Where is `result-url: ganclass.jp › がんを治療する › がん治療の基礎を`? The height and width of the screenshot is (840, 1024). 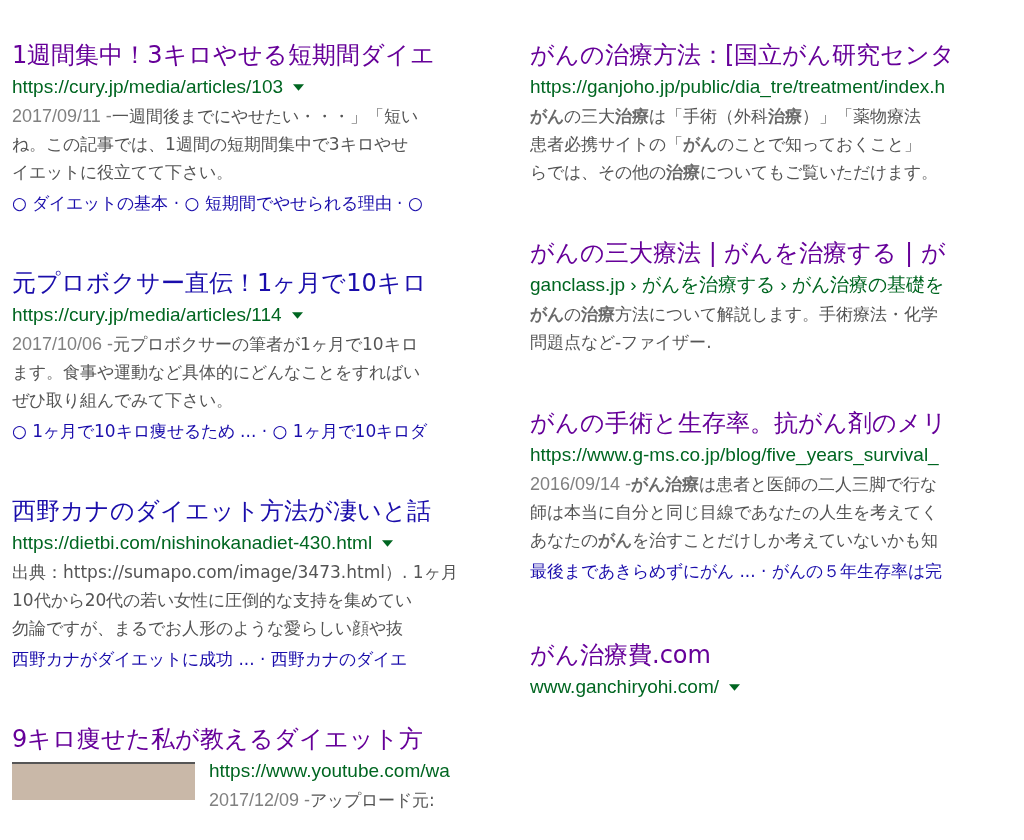
result-url: ganclass.jp › がんを治療する › がん治療の基礎を is located at coordinates (737, 285).